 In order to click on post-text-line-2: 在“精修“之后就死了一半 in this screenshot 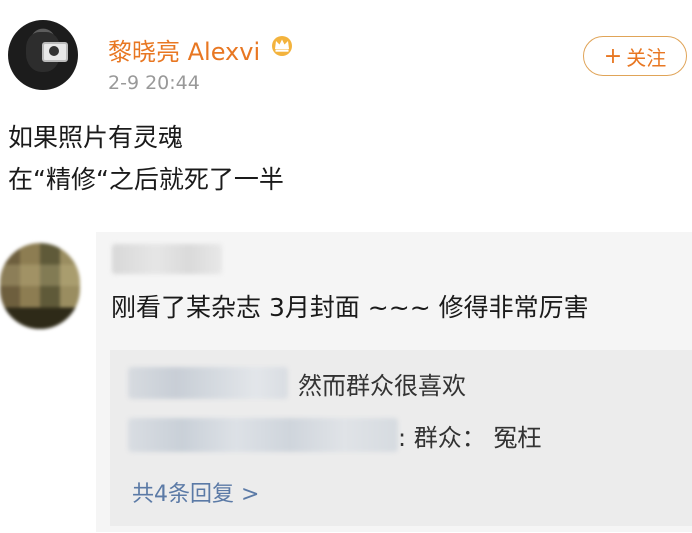, I will do `click(146, 179)`.